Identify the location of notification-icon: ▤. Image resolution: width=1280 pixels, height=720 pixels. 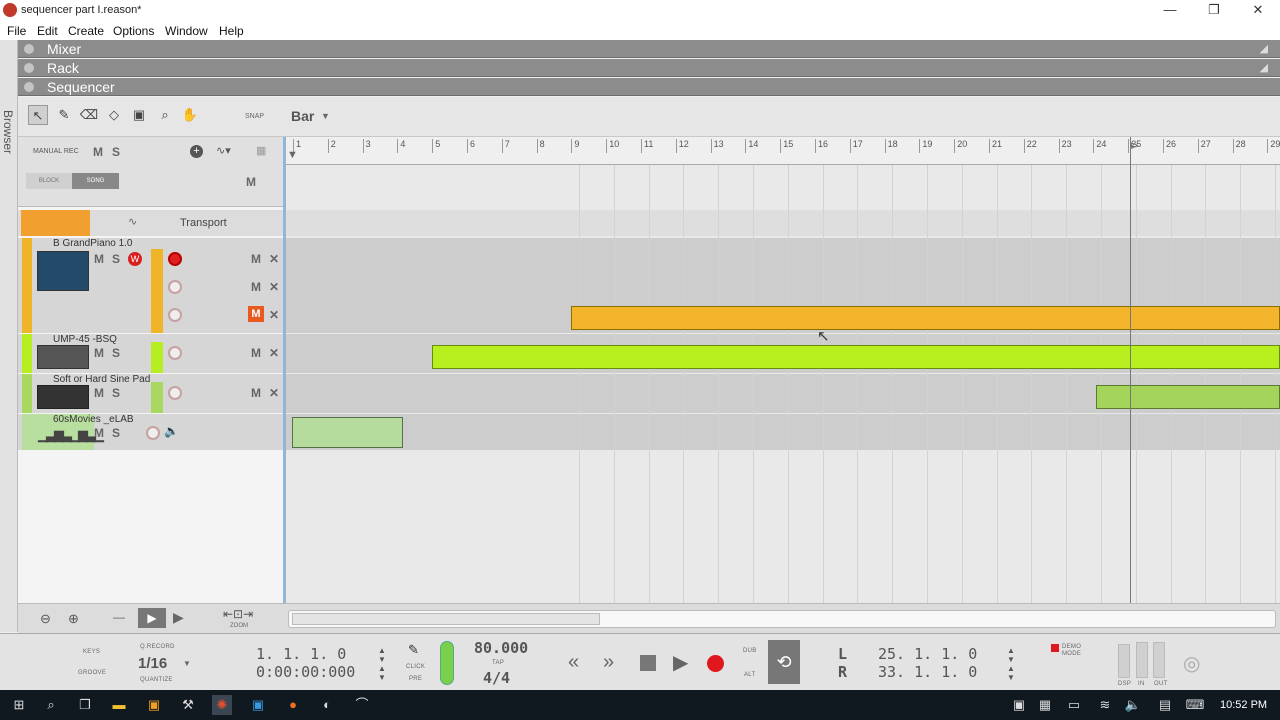
(1165, 705).